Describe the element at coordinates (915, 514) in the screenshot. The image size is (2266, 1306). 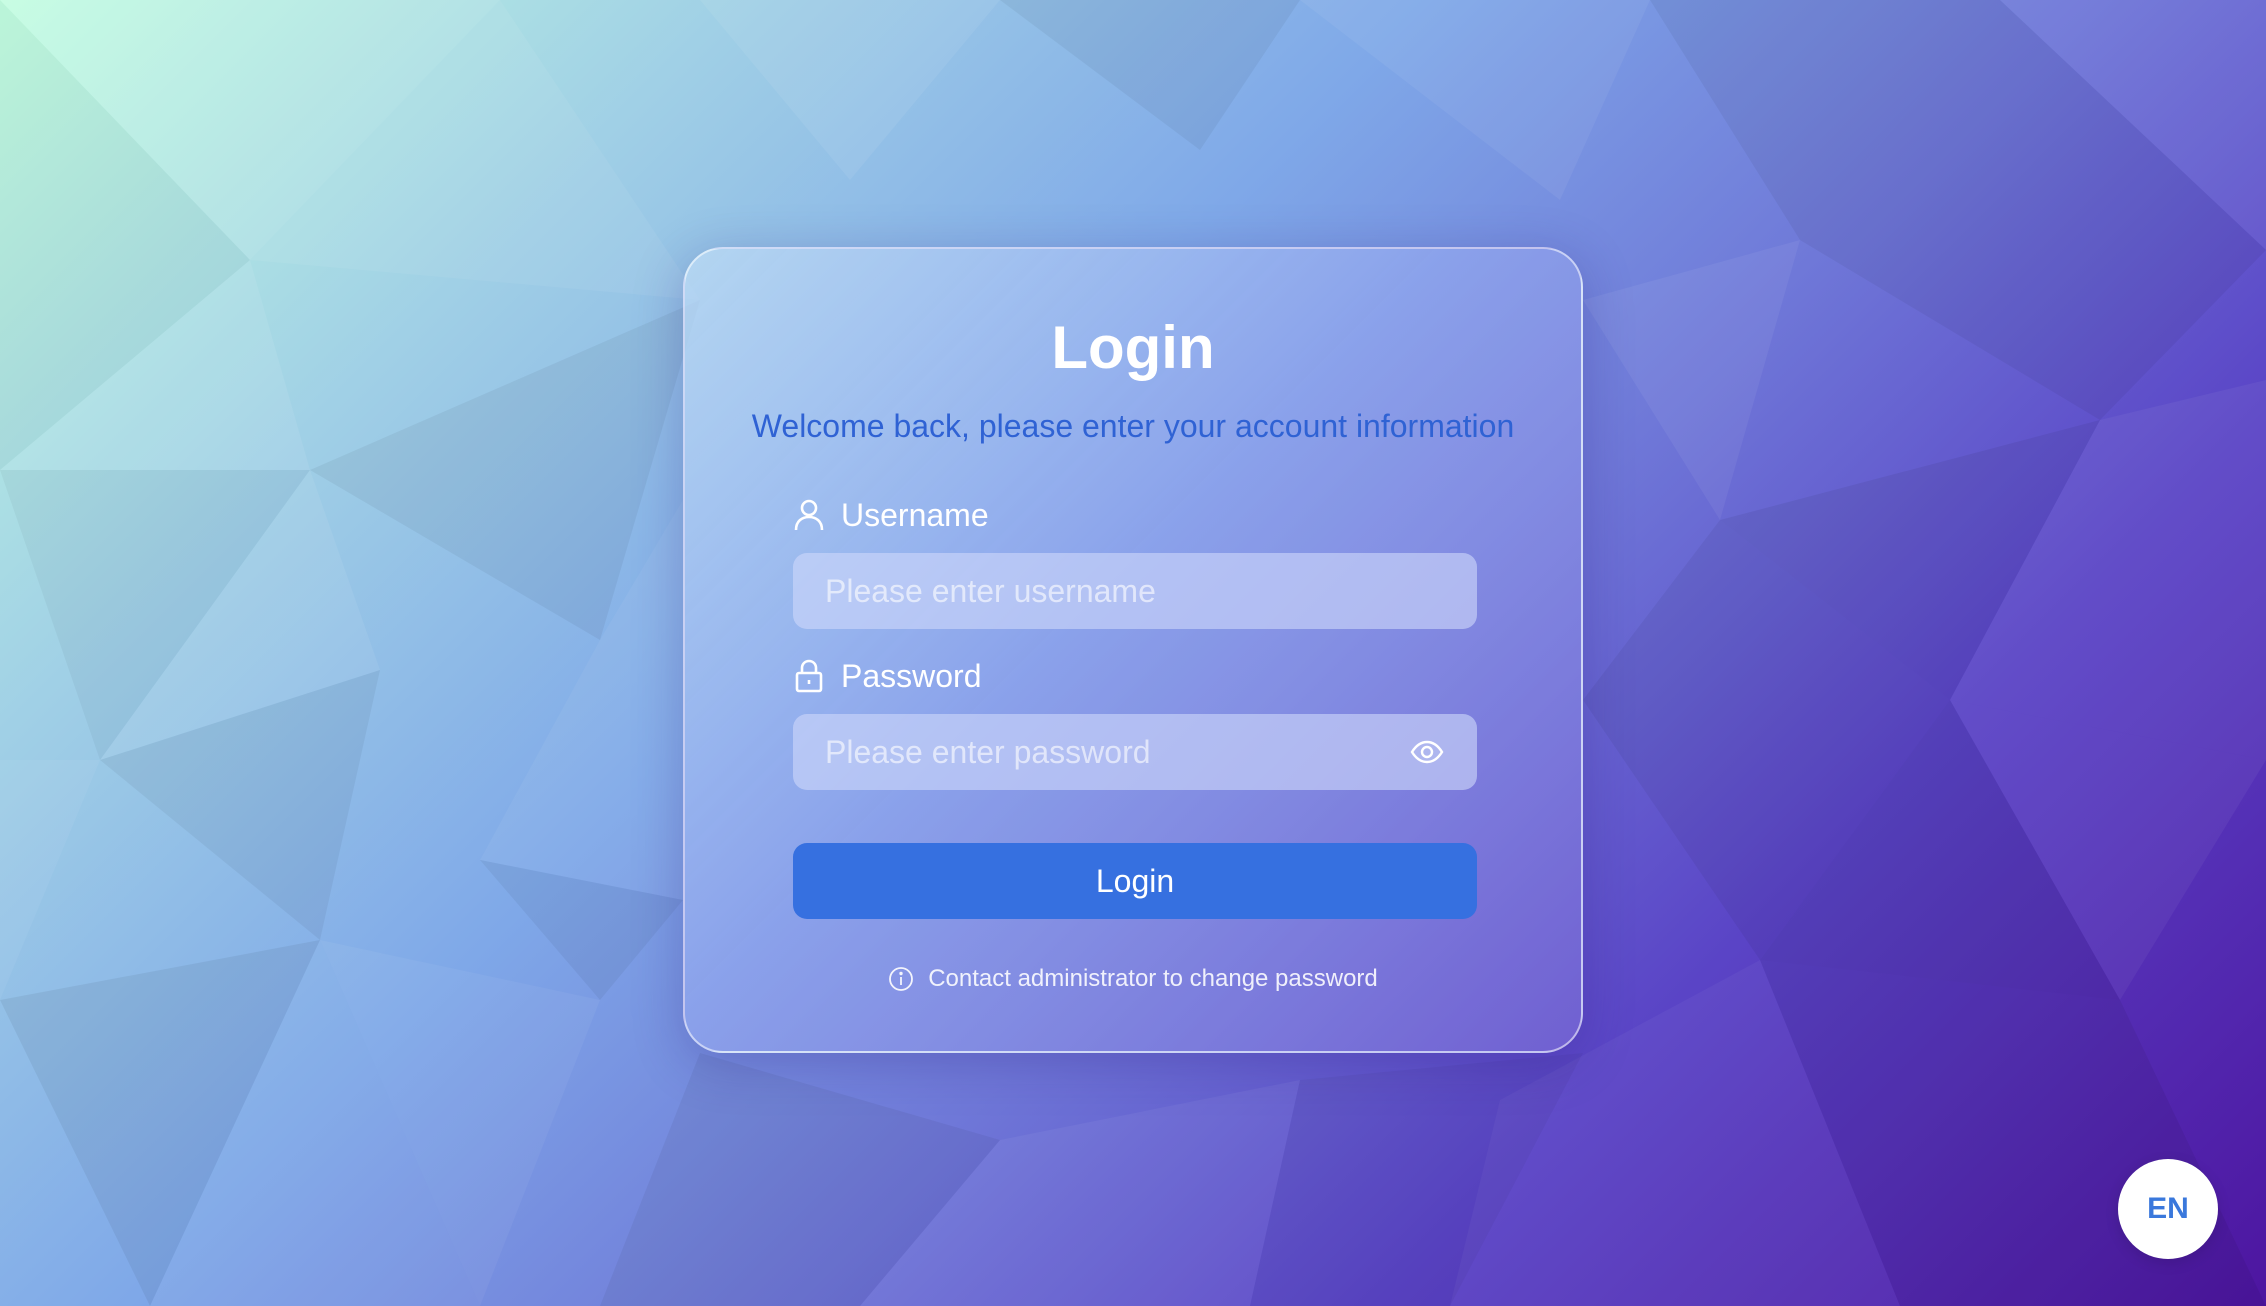
I see `username-label: Username` at that location.